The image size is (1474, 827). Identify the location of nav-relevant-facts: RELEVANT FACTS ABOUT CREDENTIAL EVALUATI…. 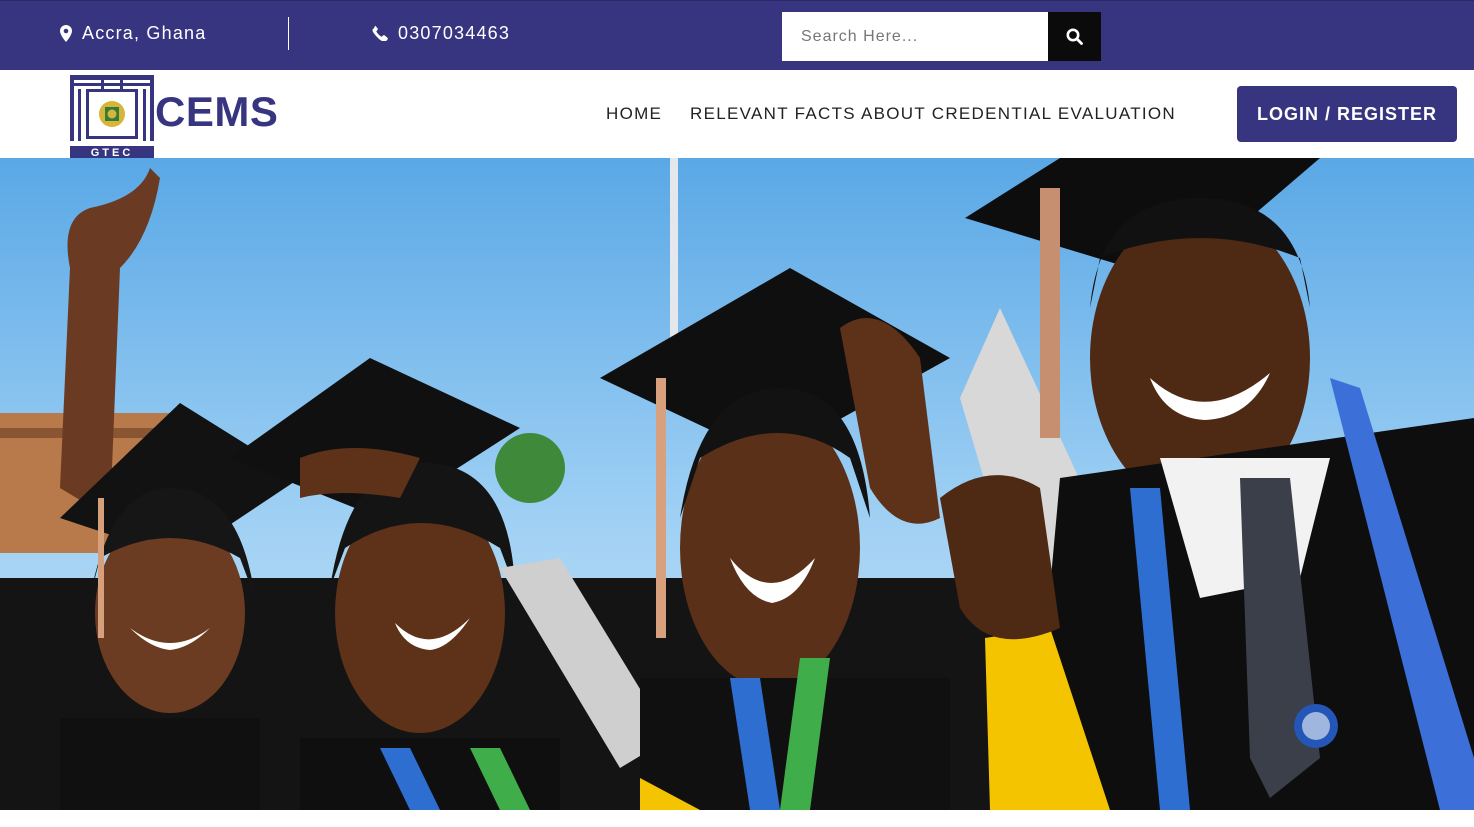
(933, 114).